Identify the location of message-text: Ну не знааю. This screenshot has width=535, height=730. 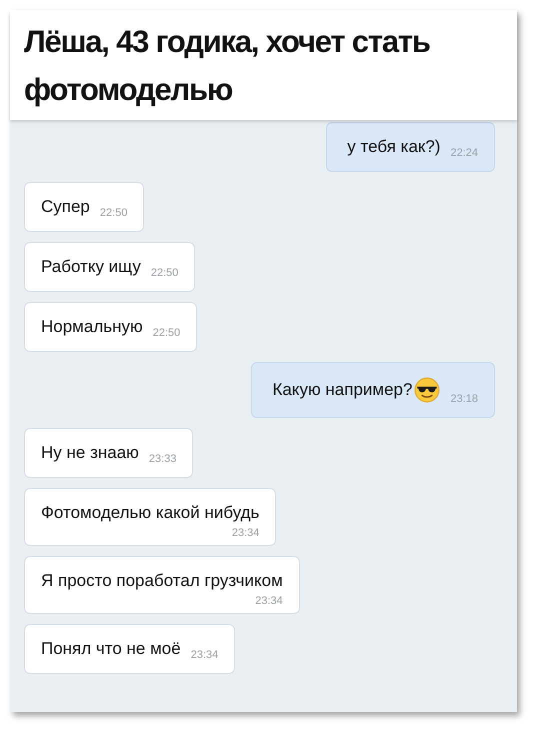
(90, 453).